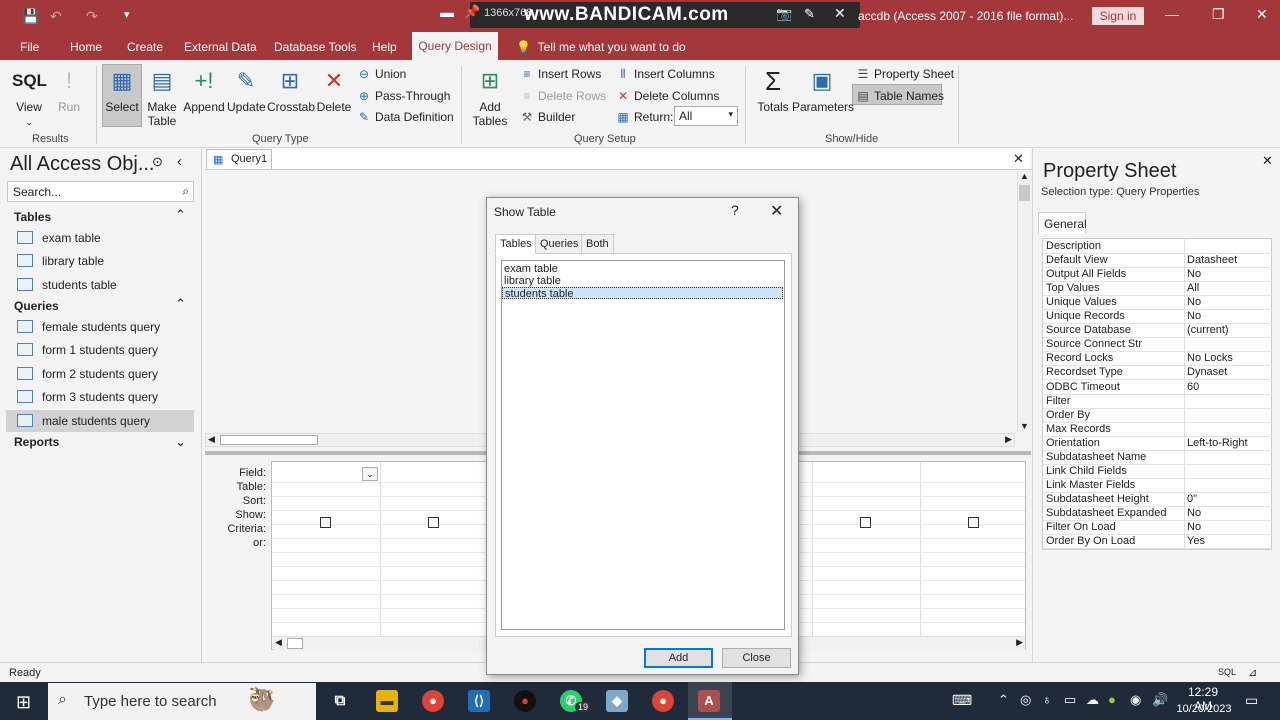  I want to click on close-button: Close, so click(756, 658).